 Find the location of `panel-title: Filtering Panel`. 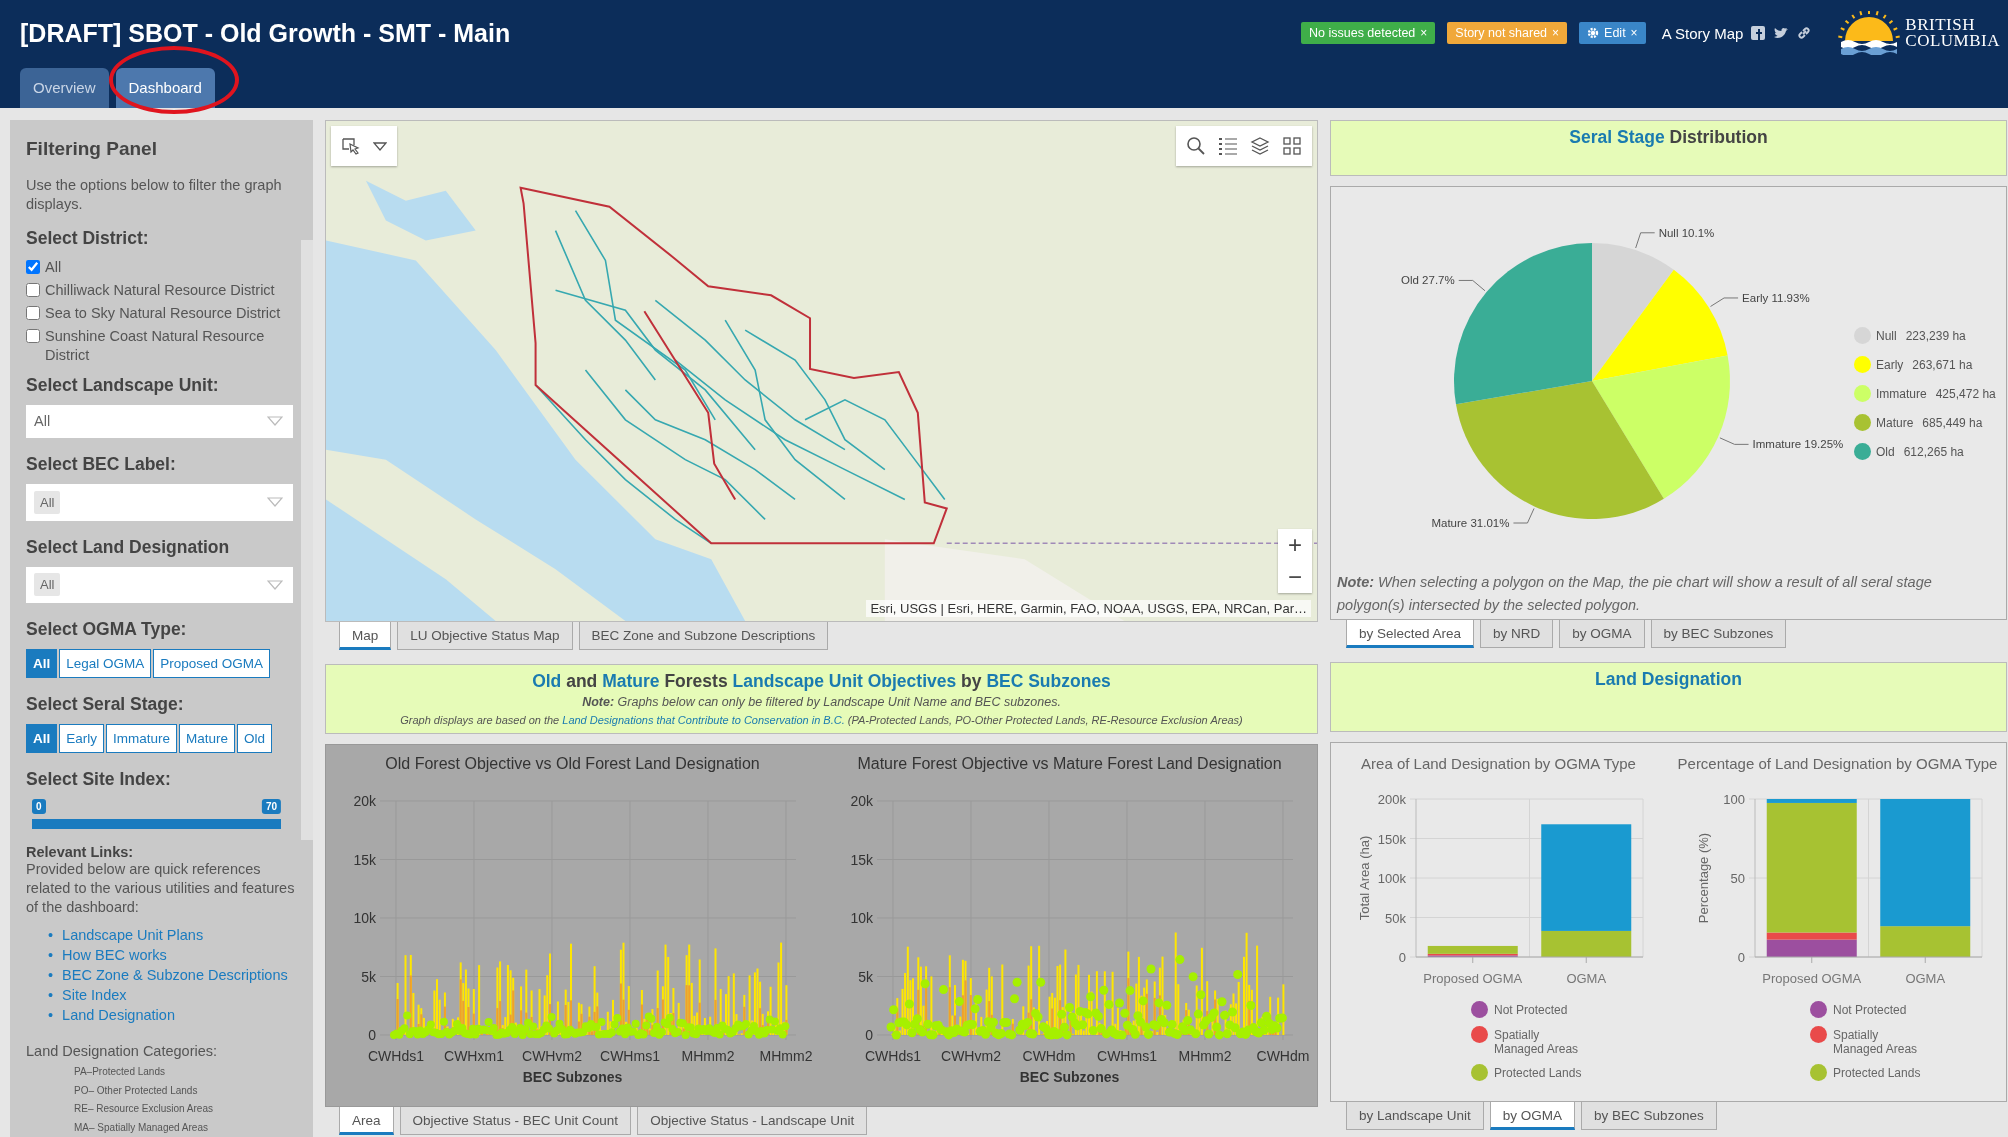

panel-title: Filtering Panel is located at coordinates (92, 149).